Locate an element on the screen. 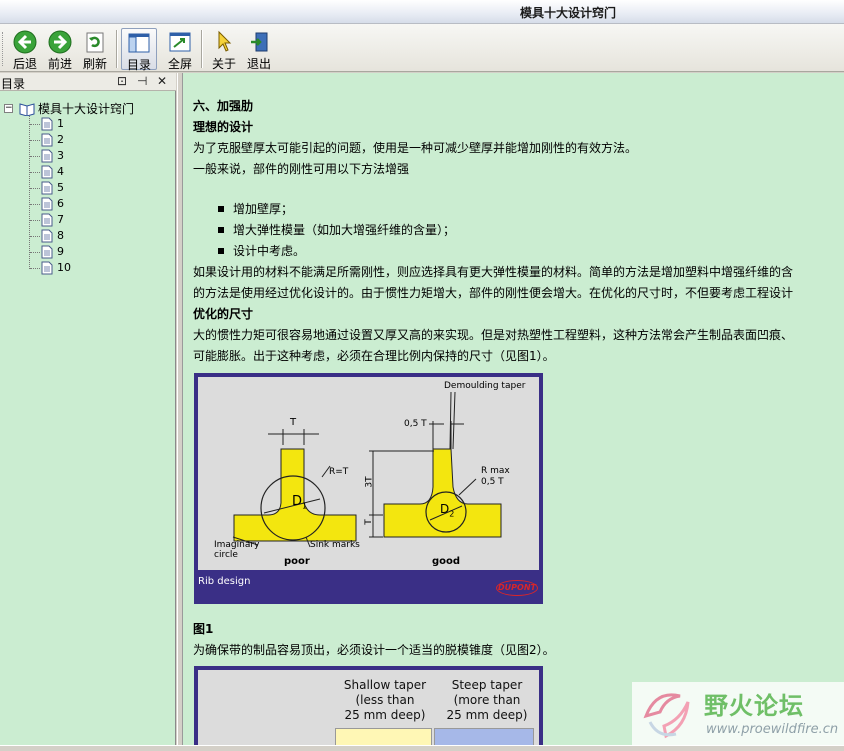  cell-shallow is located at coordinates (383, 736).